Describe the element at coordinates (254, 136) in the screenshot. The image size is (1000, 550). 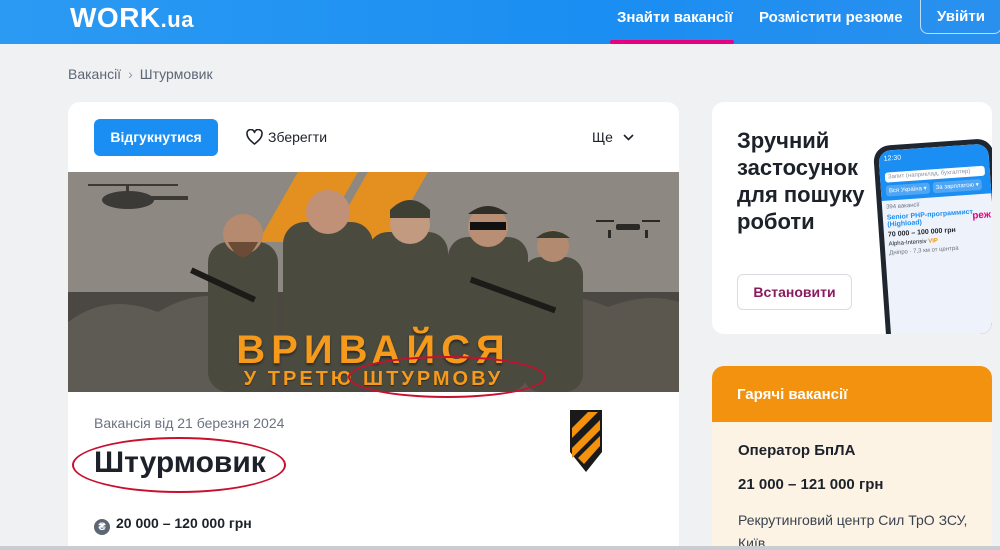
I see `heart-icon` at that location.